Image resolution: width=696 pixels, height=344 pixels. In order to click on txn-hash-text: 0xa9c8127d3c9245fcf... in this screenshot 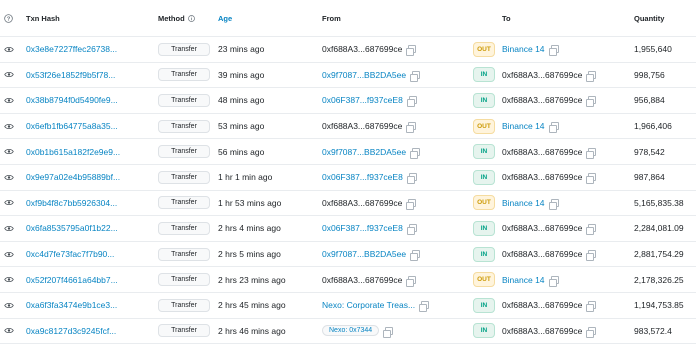, I will do `click(71, 331)`.